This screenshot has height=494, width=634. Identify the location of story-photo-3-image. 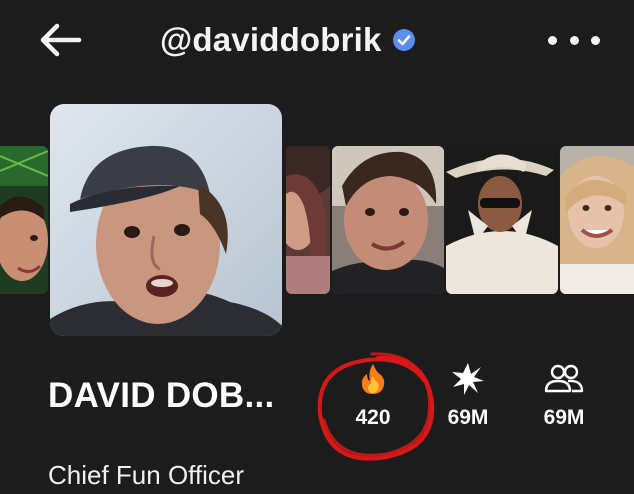
(388, 220).